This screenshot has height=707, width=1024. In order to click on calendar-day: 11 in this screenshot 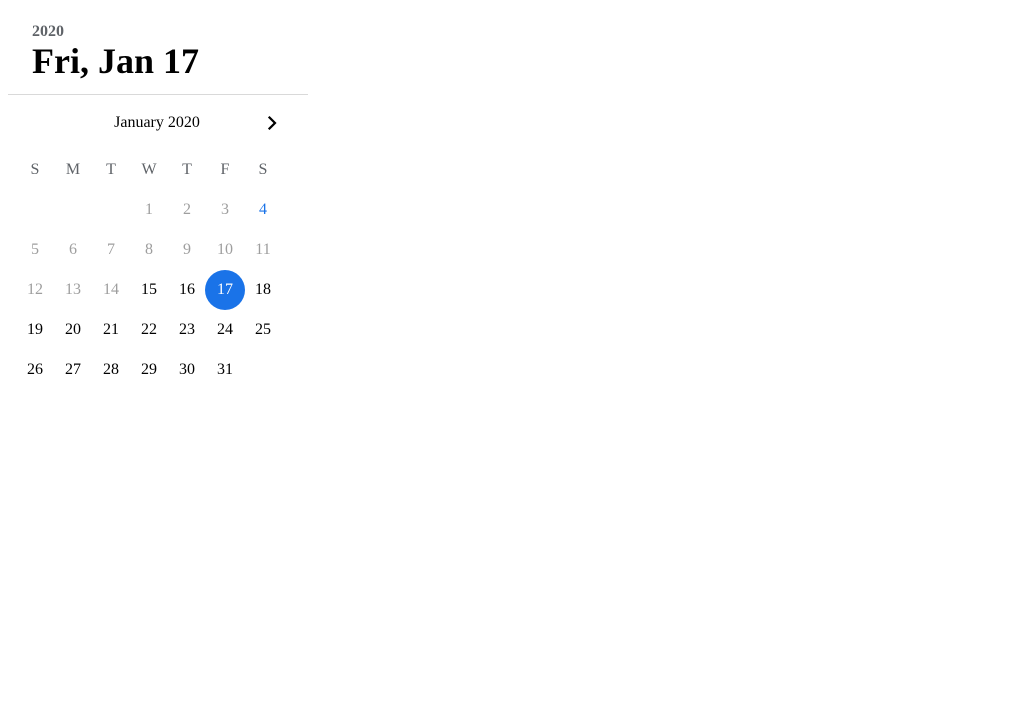, I will do `click(263, 250)`.